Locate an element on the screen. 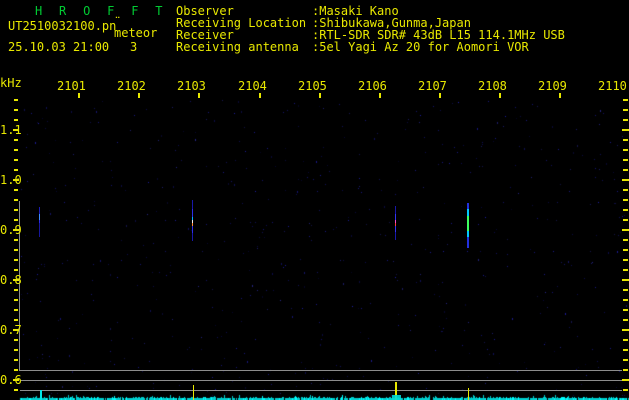  file-label: UT2510032100.pn is located at coordinates (62, 26).